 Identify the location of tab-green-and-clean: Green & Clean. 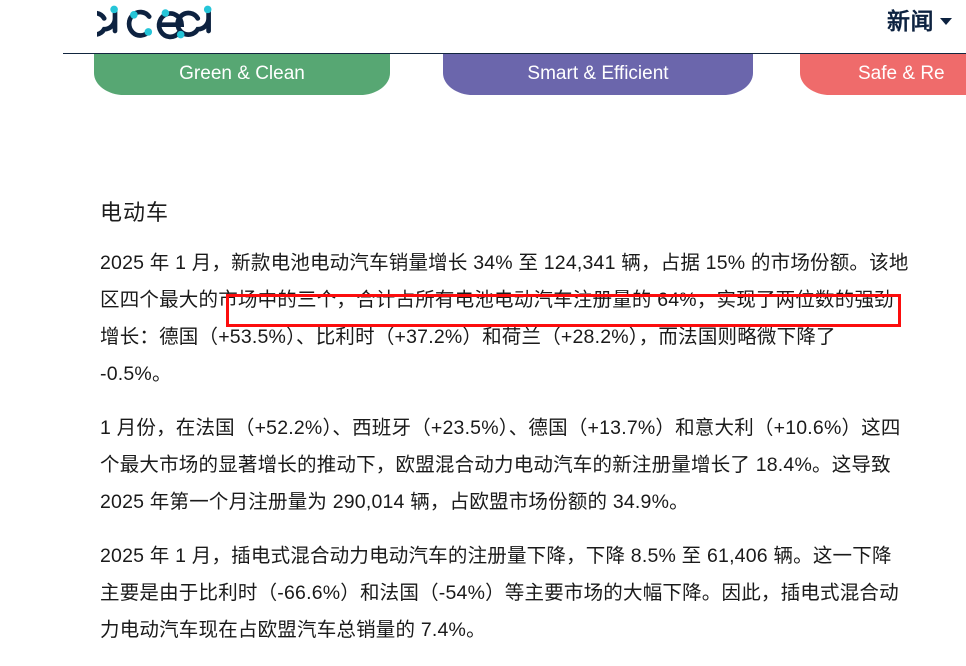
(242, 74).